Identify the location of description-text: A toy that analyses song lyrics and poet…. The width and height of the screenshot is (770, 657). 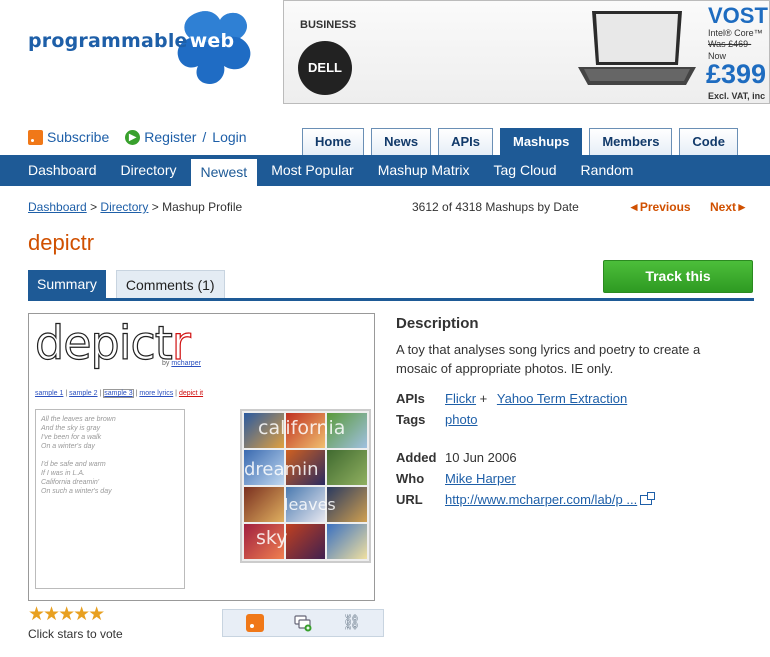
(548, 359).